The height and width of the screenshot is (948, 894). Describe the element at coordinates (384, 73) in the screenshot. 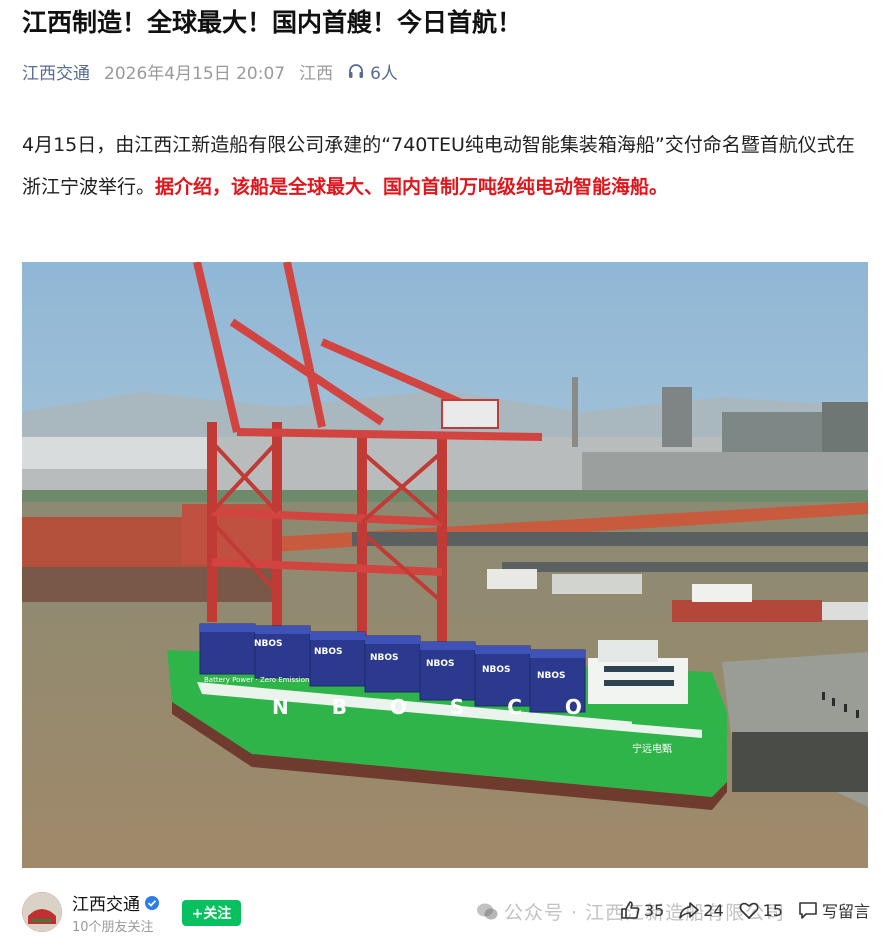

I see `listener-count: 6人` at that location.